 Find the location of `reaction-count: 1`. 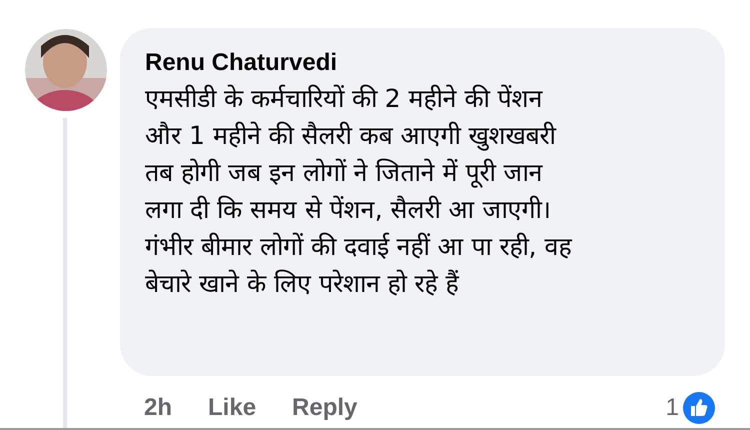

reaction-count: 1 is located at coordinates (672, 408).